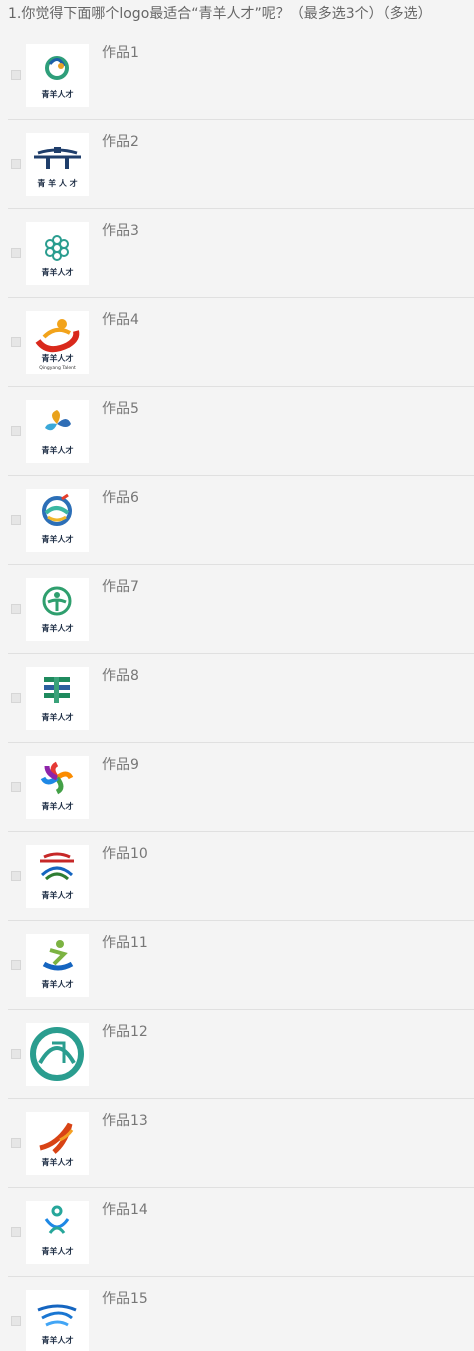 The image size is (474, 1351). I want to click on option-label: 作品12, so click(125, 1032).